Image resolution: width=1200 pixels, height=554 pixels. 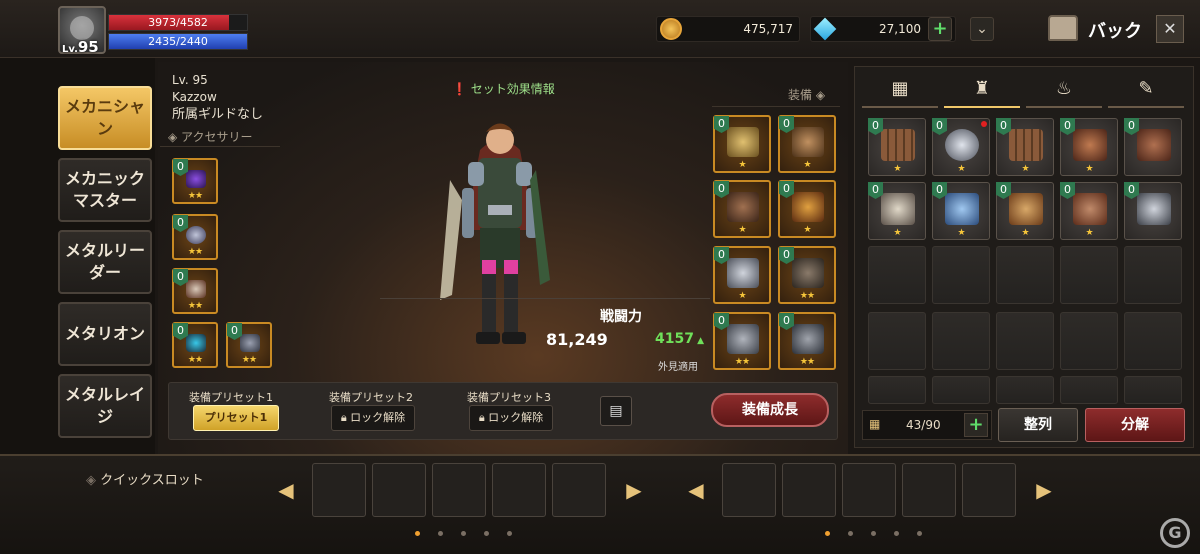 What do you see at coordinates (1064, 90) in the screenshot?
I see `tab-items: ♨` at bounding box center [1064, 90].